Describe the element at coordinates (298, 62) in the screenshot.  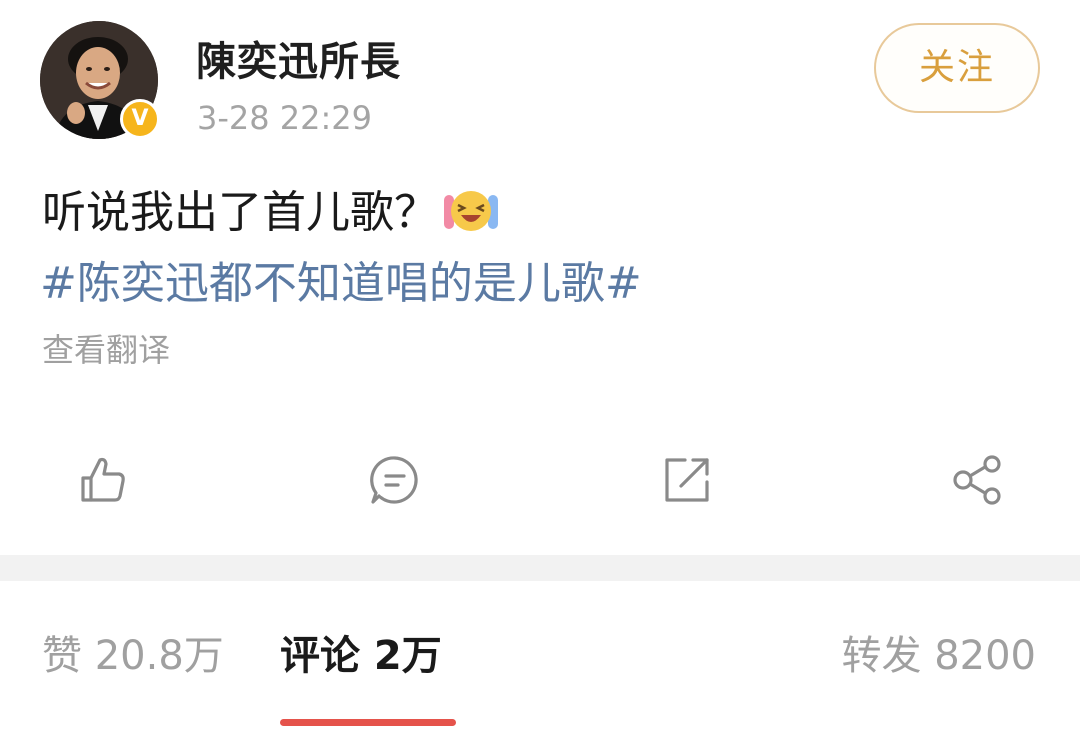
I see `username: 陳奕迅所長` at that location.